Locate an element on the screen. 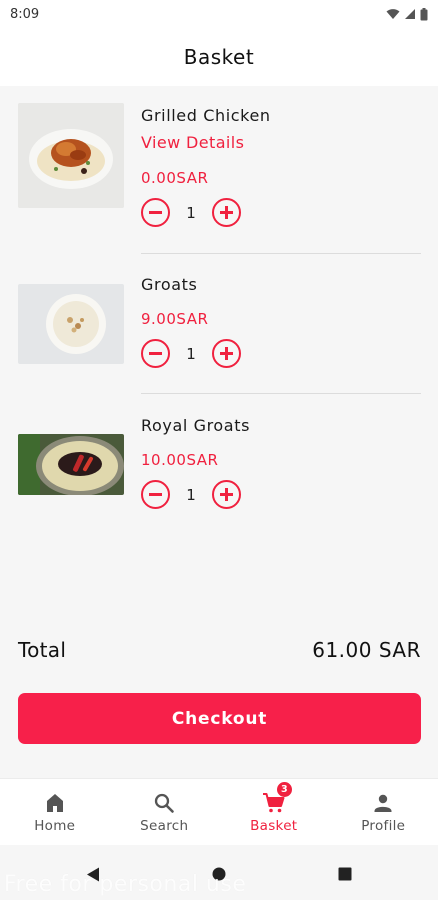 The width and height of the screenshot is (438, 900). total-label: Total is located at coordinates (42, 650).